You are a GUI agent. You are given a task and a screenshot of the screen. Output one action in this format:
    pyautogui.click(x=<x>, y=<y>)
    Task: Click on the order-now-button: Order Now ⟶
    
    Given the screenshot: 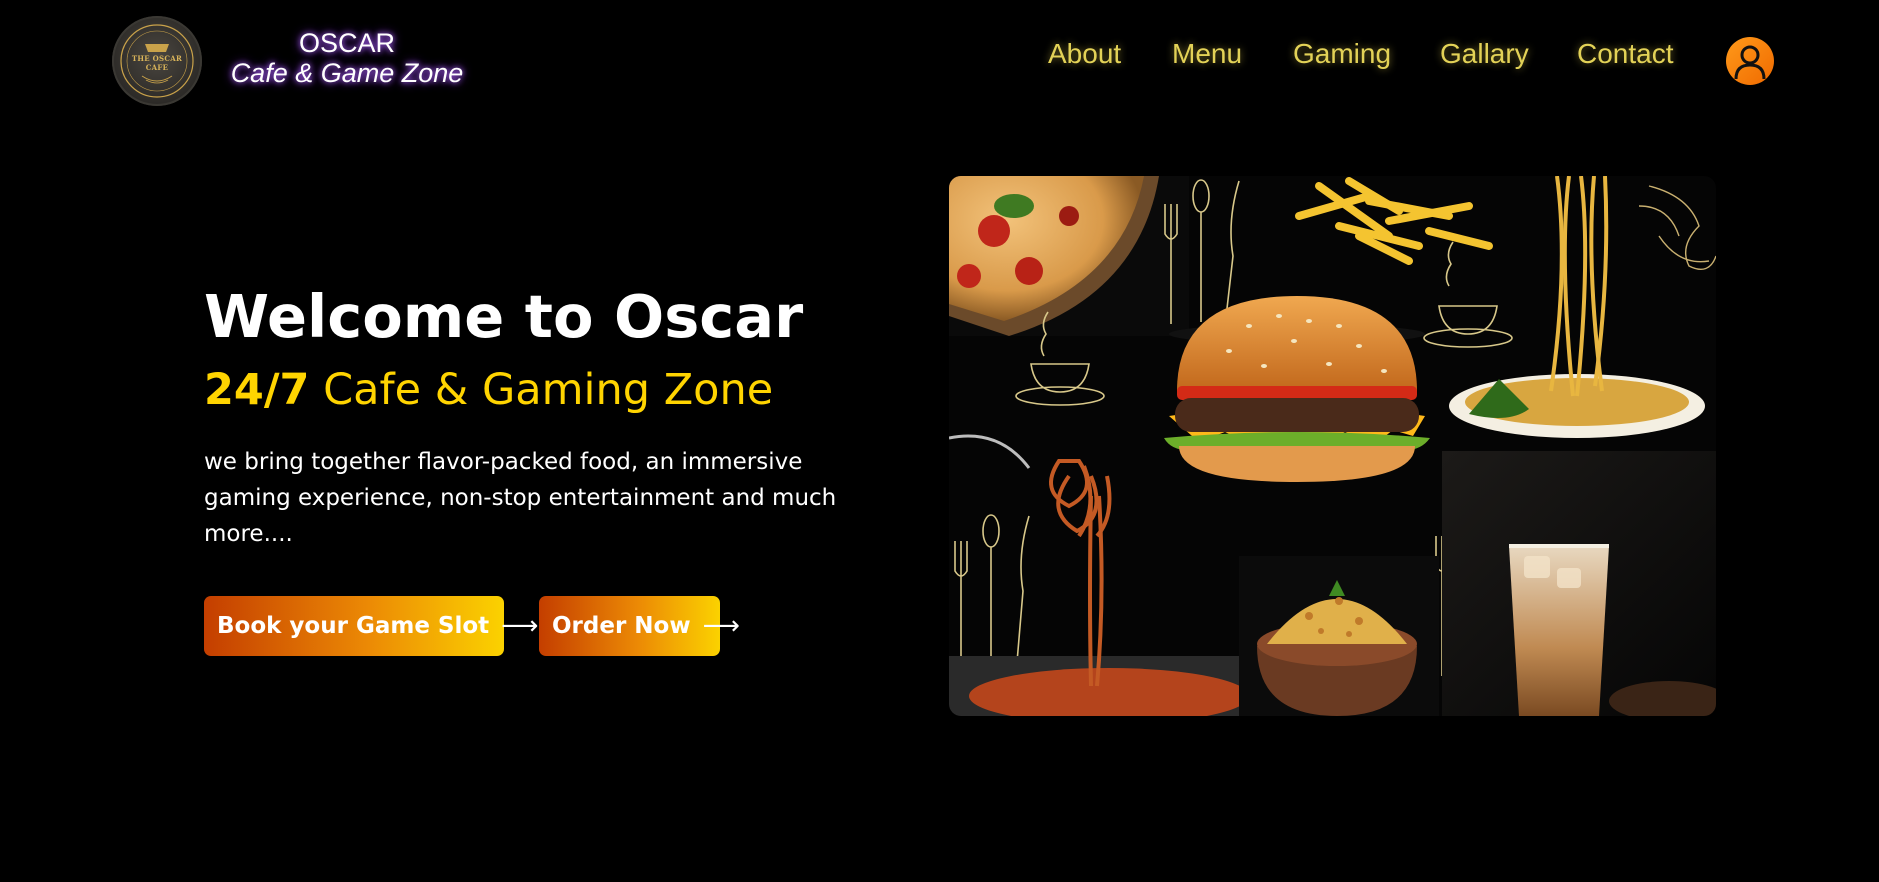 What is the action you would take?
    pyautogui.click(x=639, y=626)
    